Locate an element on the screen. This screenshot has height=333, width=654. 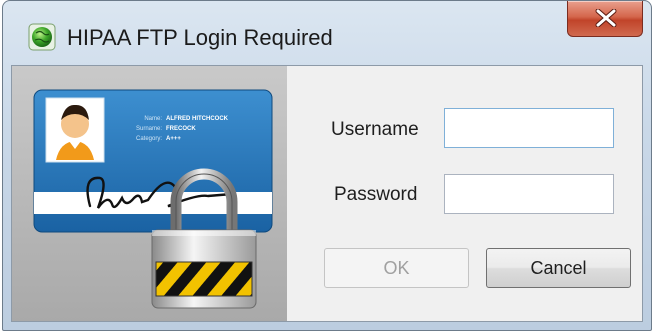
card-surname-label: Surname: is located at coordinates (149, 129).